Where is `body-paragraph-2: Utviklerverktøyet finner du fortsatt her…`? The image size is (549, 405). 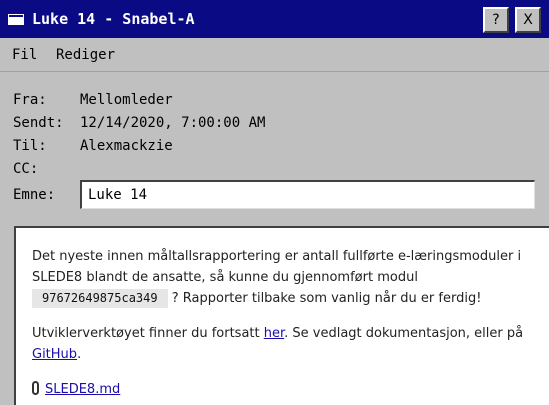 body-paragraph-2: Utviklerverktøyet finner du fortsatt her… is located at coordinates (282, 344).